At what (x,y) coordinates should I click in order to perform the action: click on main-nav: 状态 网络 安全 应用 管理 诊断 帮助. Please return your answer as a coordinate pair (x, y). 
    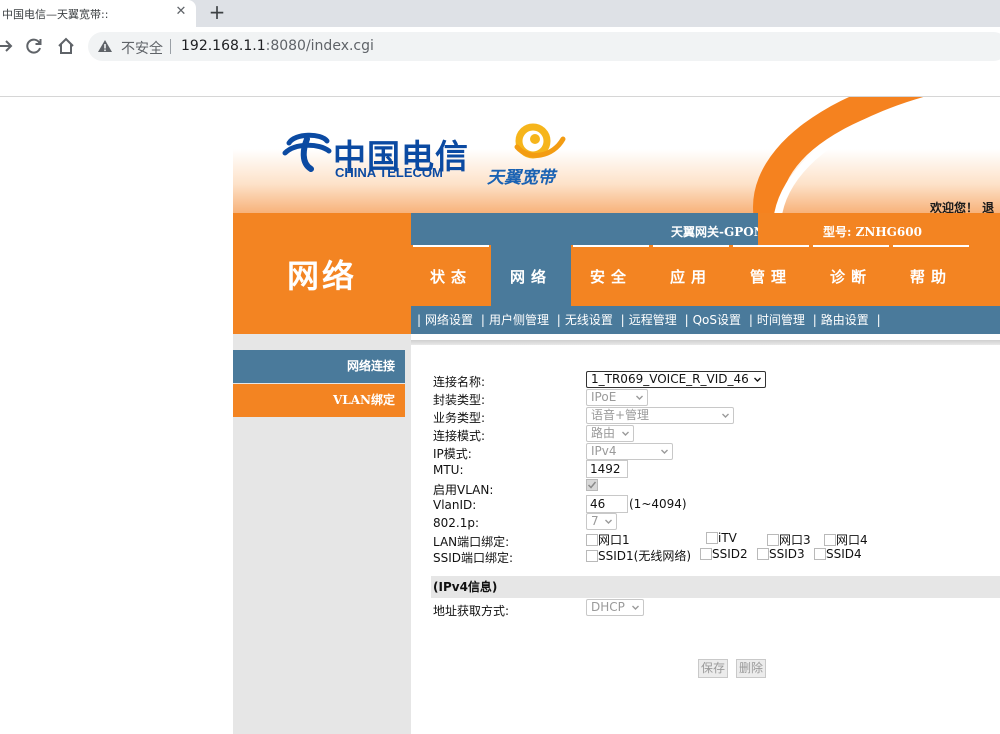
    Looking at the image, I should click on (705, 275).